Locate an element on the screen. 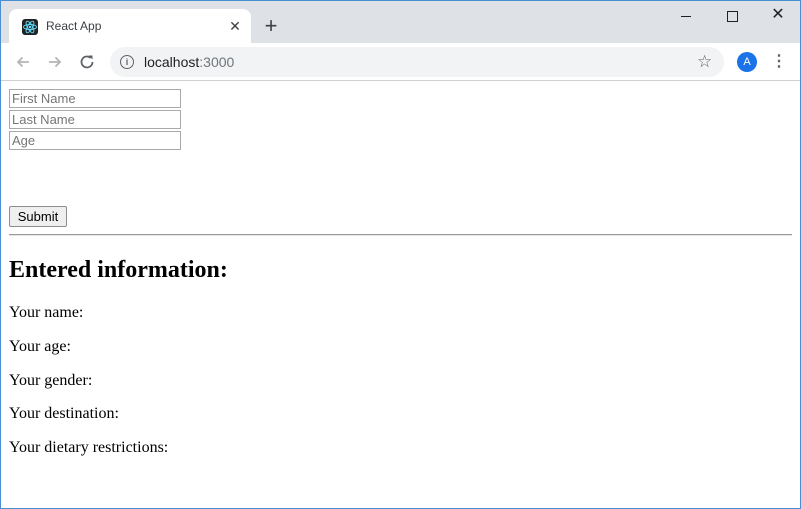 The image size is (801, 509). new-tab-button: + is located at coordinates (271, 26).